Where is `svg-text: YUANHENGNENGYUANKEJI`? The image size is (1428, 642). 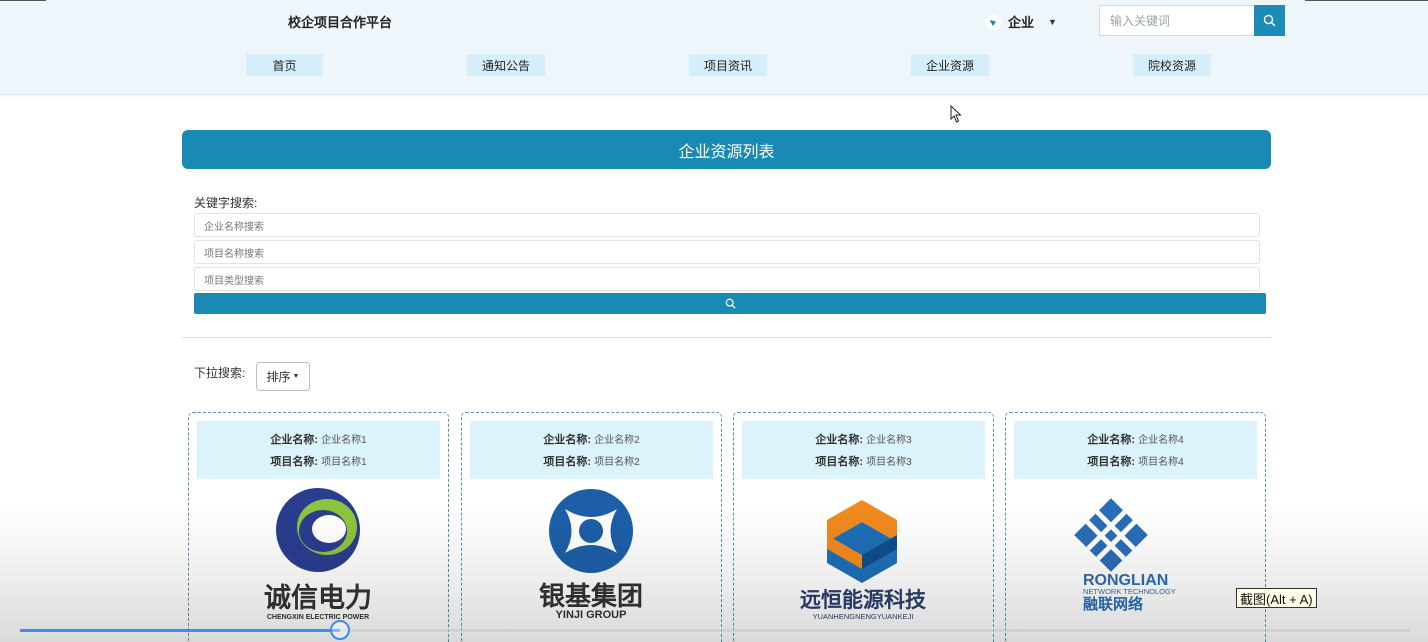 svg-text: YUANHENGNENGYUANKEJI is located at coordinates (863, 616).